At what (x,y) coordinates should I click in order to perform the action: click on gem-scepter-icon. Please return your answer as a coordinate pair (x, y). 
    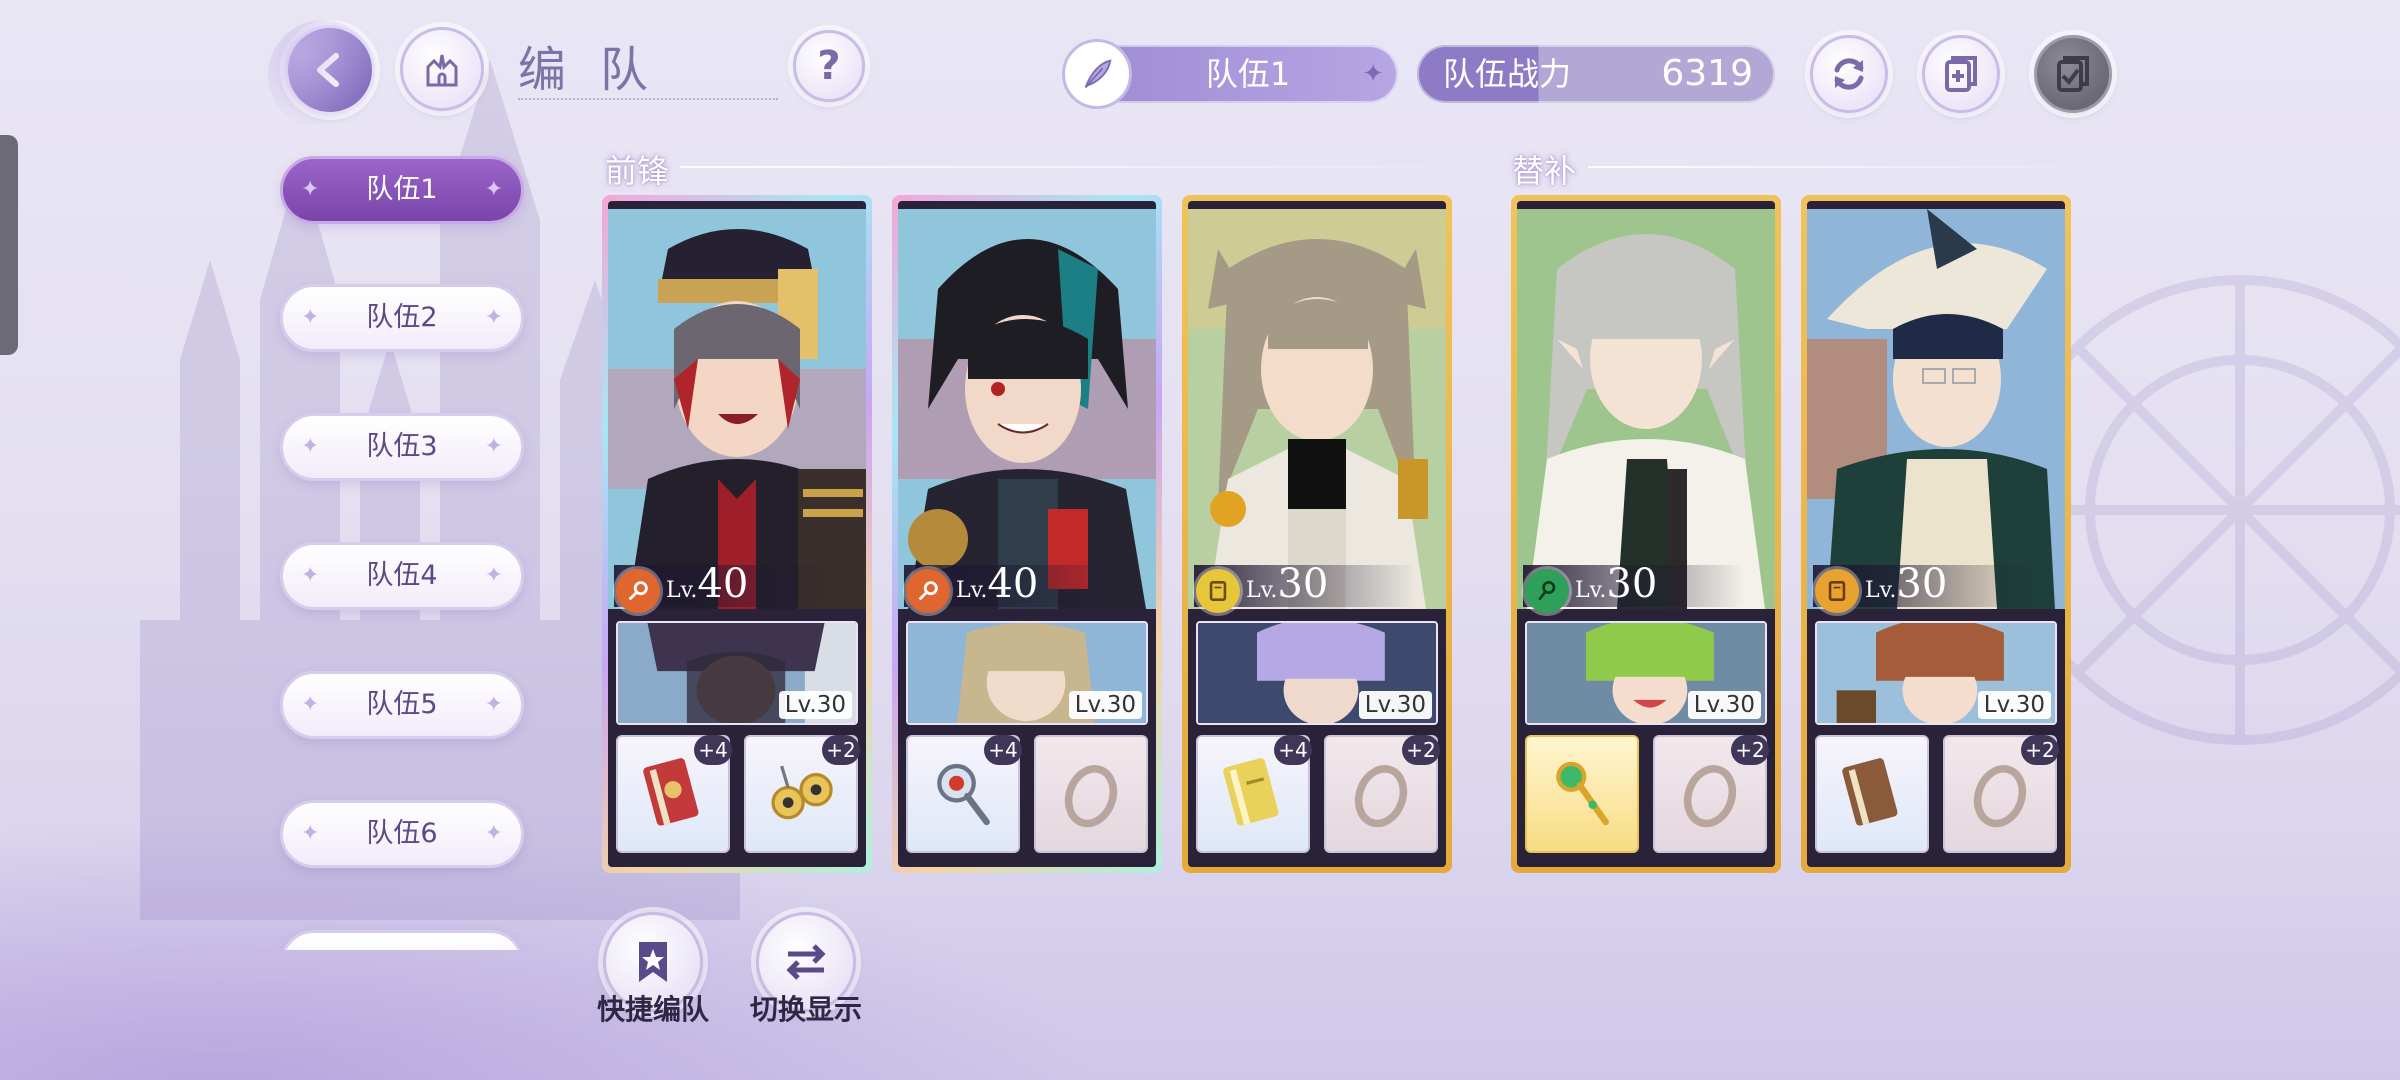
    Looking at the image, I should click on (1582, 793).